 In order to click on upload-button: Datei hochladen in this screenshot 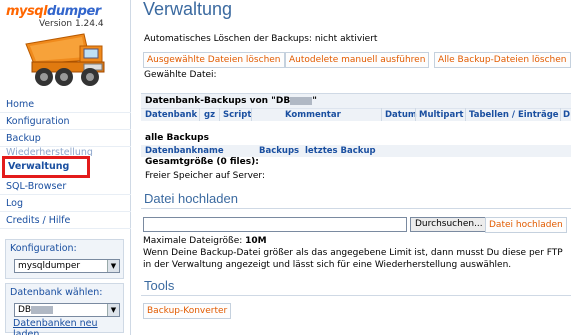, I will do `click(526, 225)`.